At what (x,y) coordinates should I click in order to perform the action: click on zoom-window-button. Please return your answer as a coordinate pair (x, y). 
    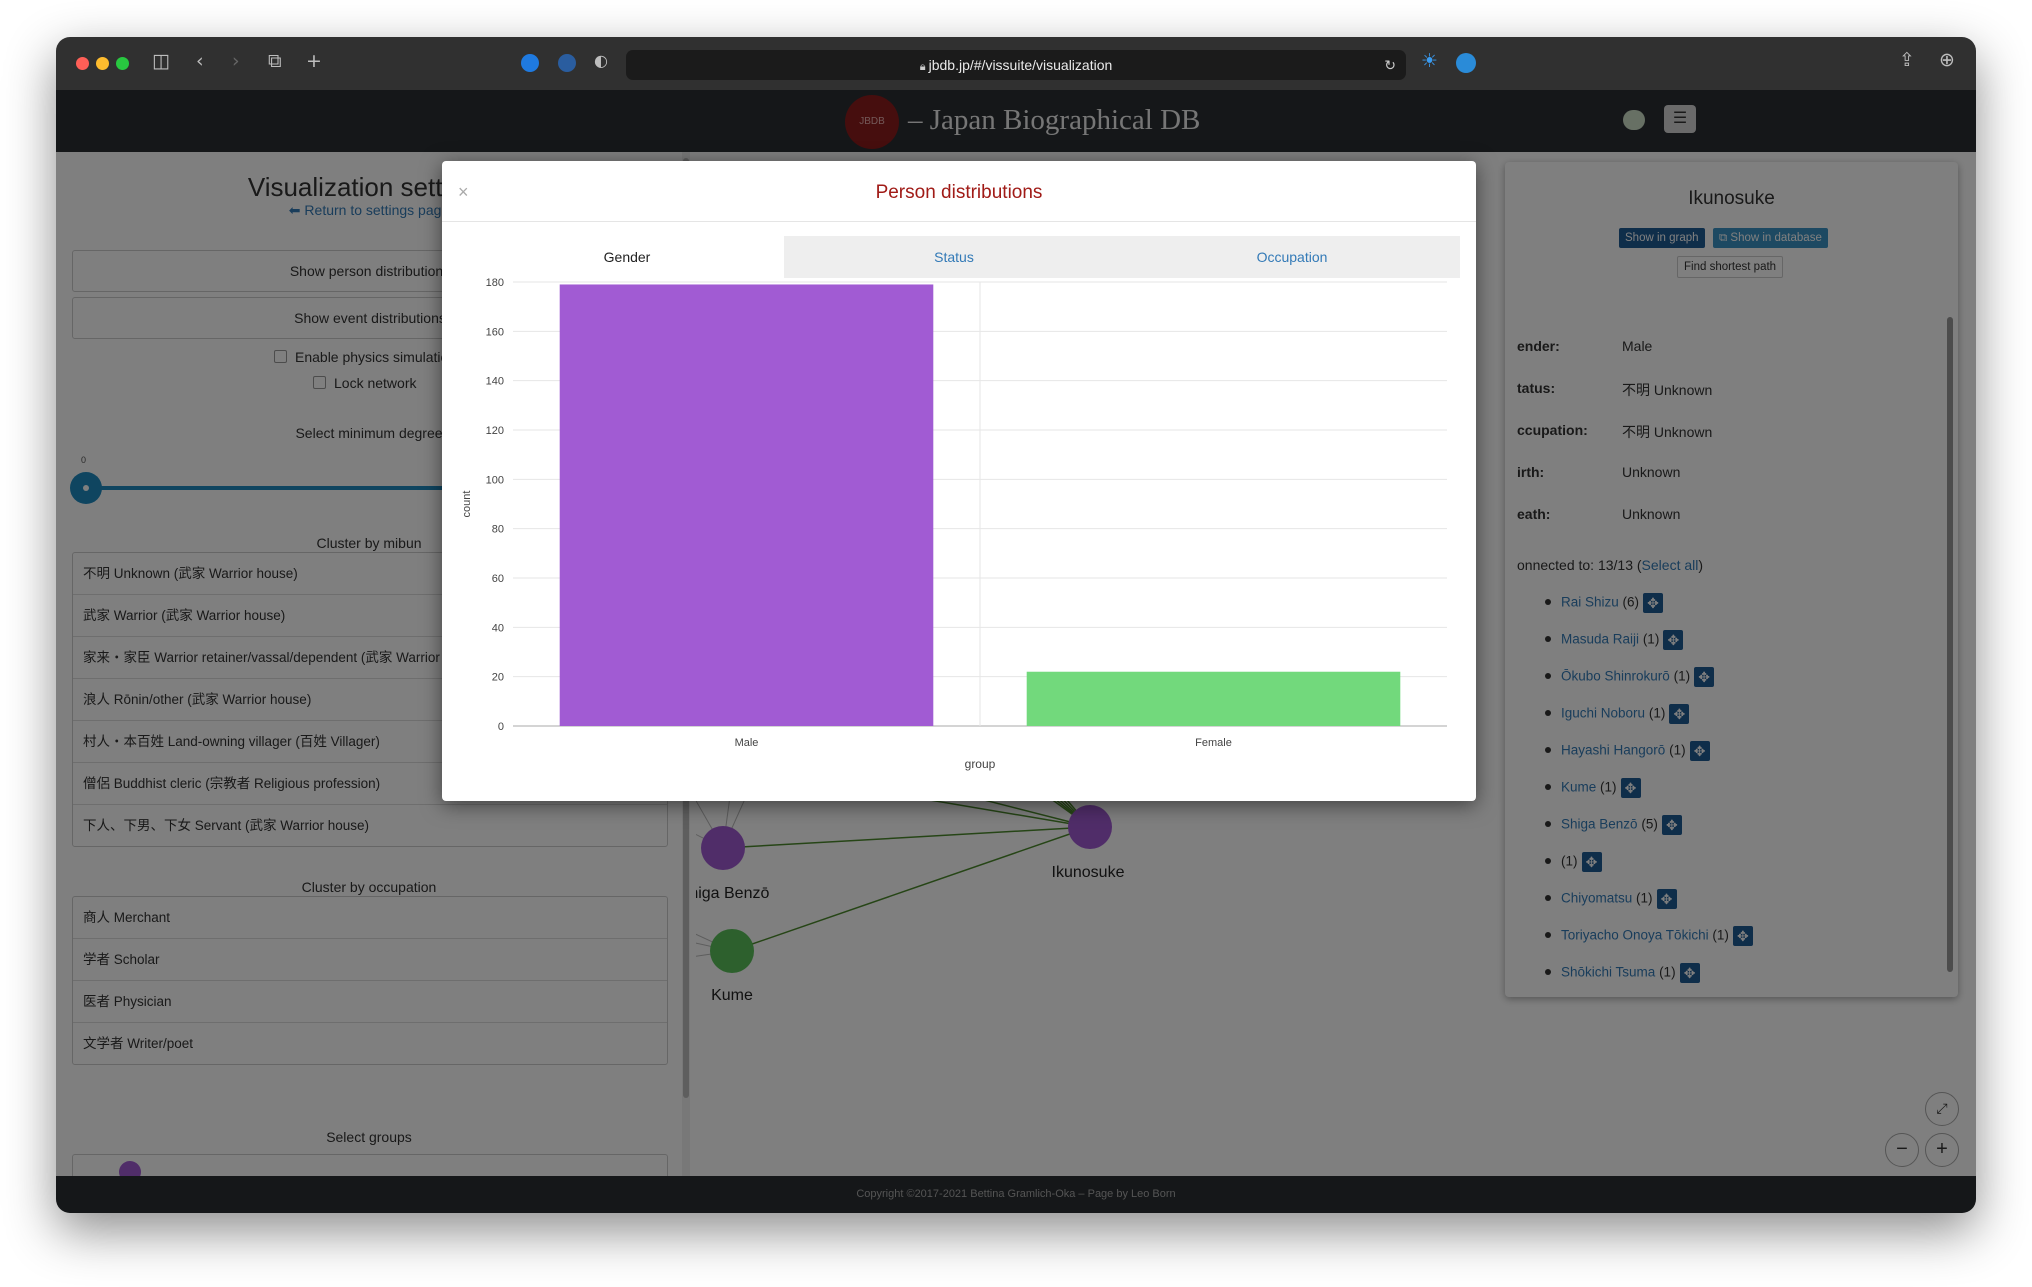
    Looking at the image, I should click on (122, 63).